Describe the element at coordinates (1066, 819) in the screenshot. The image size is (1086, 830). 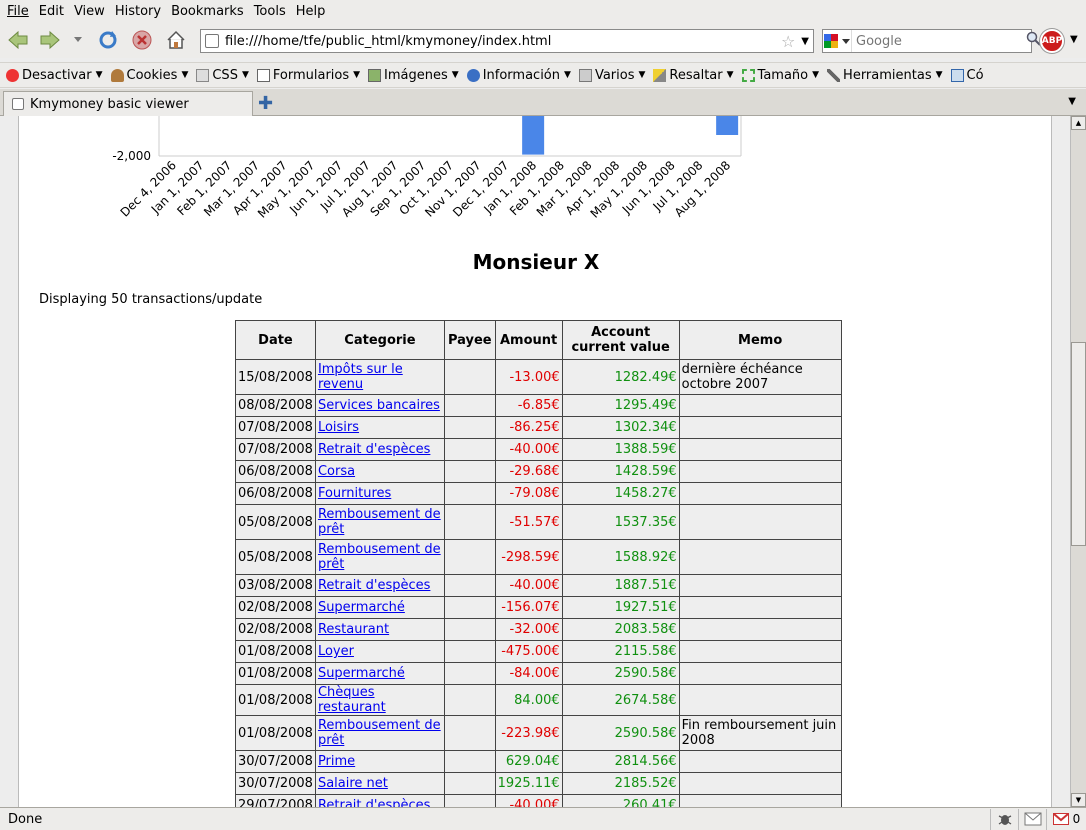
I see `gmail-notifier: 0` at that location.